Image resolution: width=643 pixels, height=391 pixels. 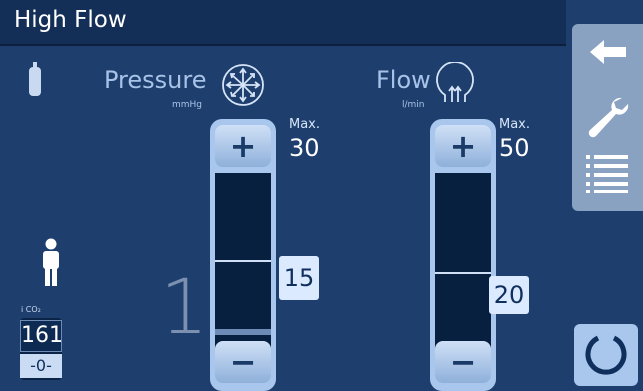 What do you see at coordinates (463, 273) in the screenshot?
I see `flow-level-line` at bounding box center [463, 273].